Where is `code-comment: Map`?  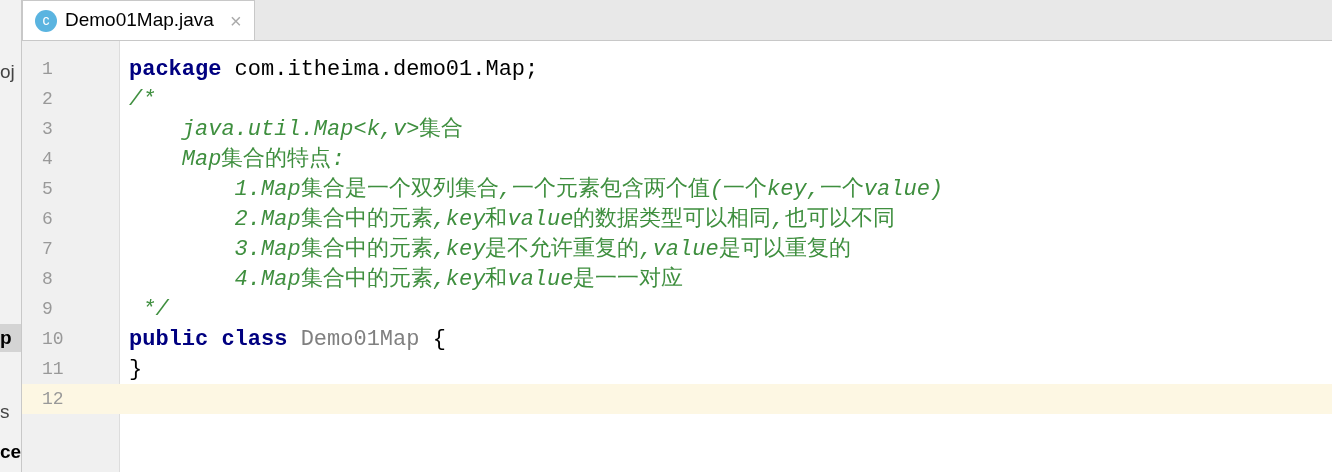
code-comment: Map is located at coordinates (201, 159).